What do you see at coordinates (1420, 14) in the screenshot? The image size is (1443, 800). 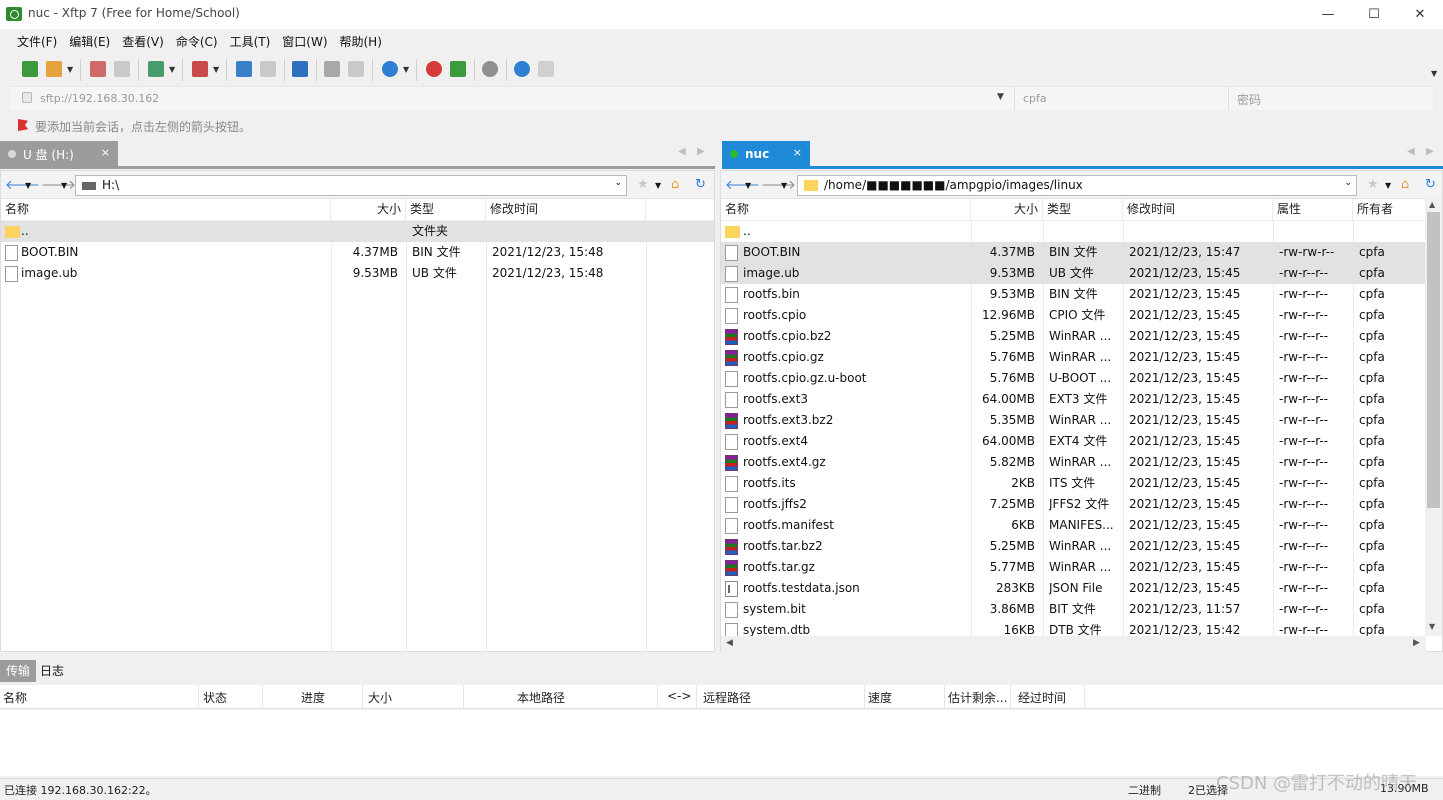 I see `close-window-button: ✕` at bounding box center [1420, 14].